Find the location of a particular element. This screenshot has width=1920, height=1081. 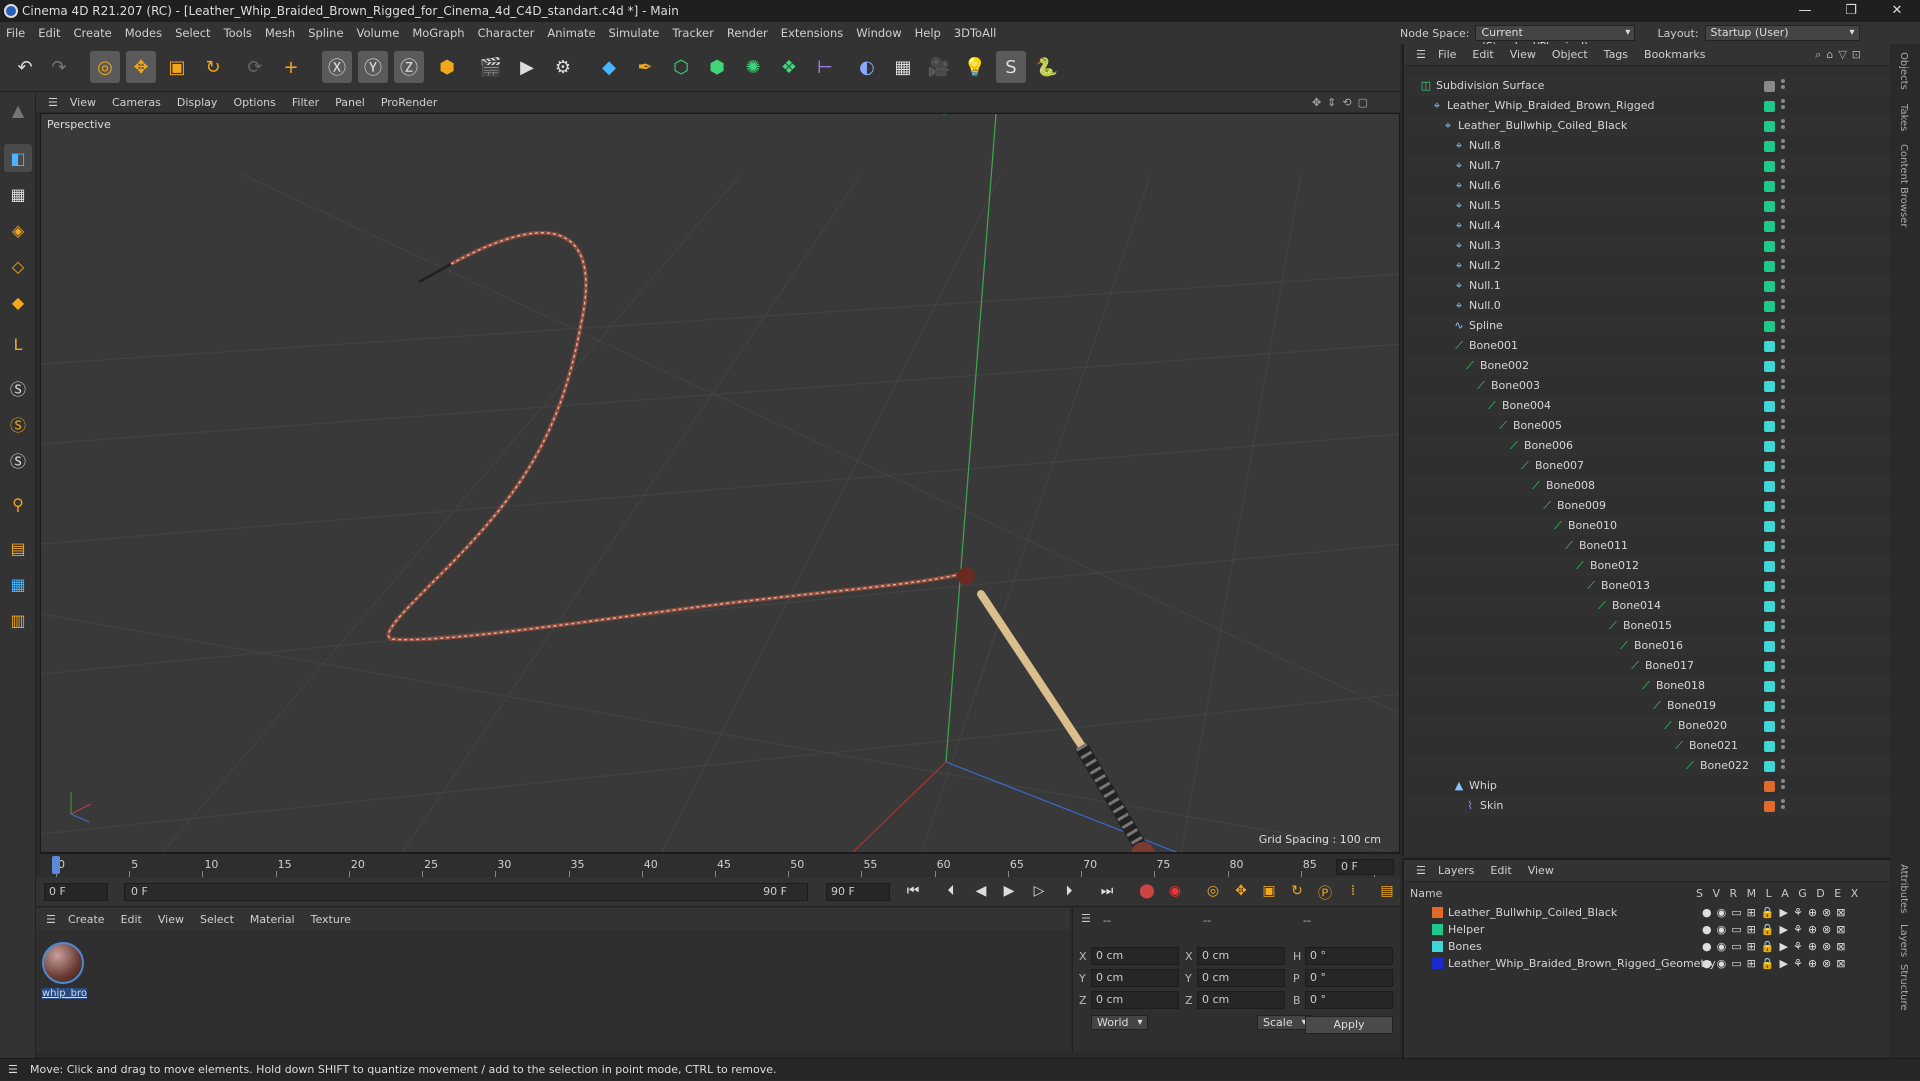

vp-menu-options: Options is located at coordinates (254, 102).